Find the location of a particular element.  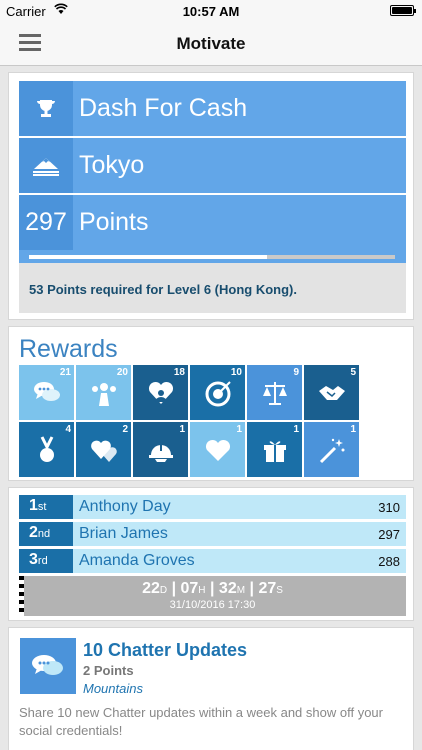

medal-icon is located at coordinates (47, 450).